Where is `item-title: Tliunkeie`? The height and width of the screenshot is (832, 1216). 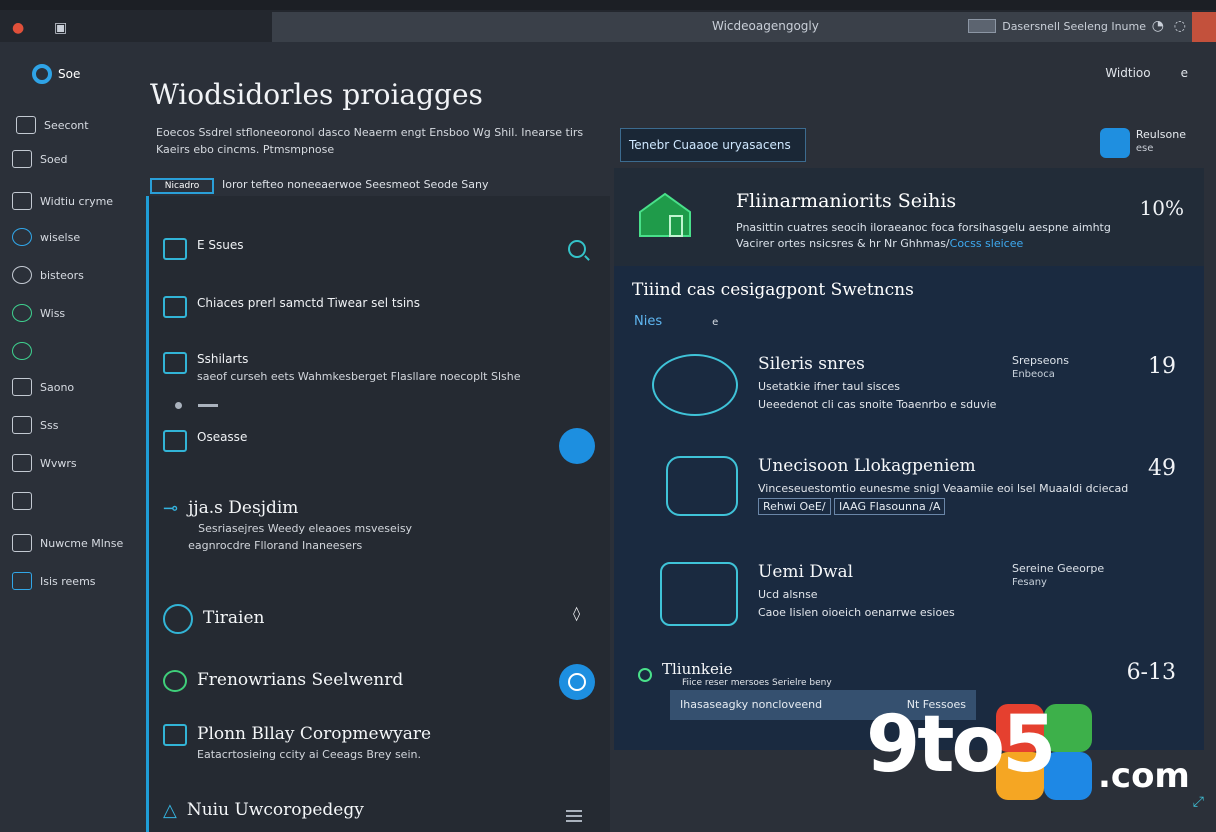
item-title: Tliunkeie is located at coordinates (697, 669).